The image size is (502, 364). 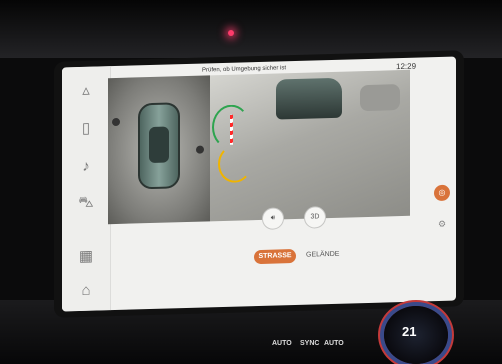 I want to click on speaker-button: 🔊︎, so click(x=273, y=218).